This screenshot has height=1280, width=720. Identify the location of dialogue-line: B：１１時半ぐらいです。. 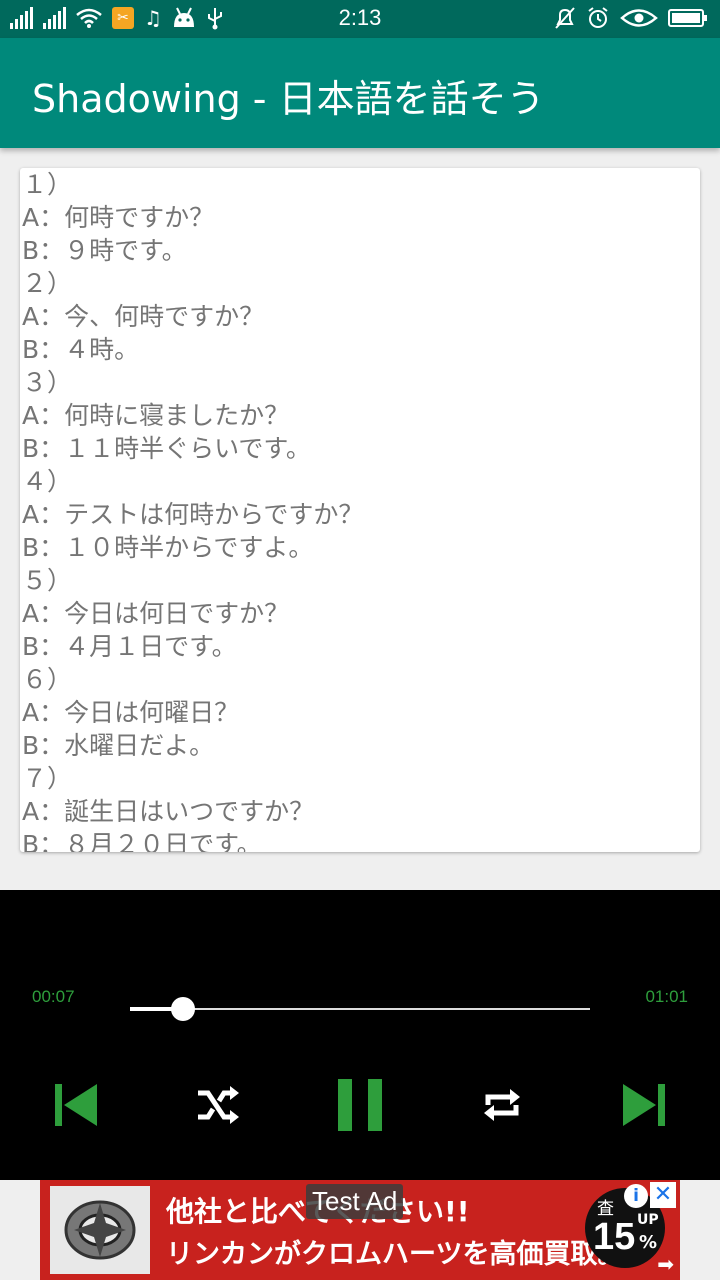
(166, 448).